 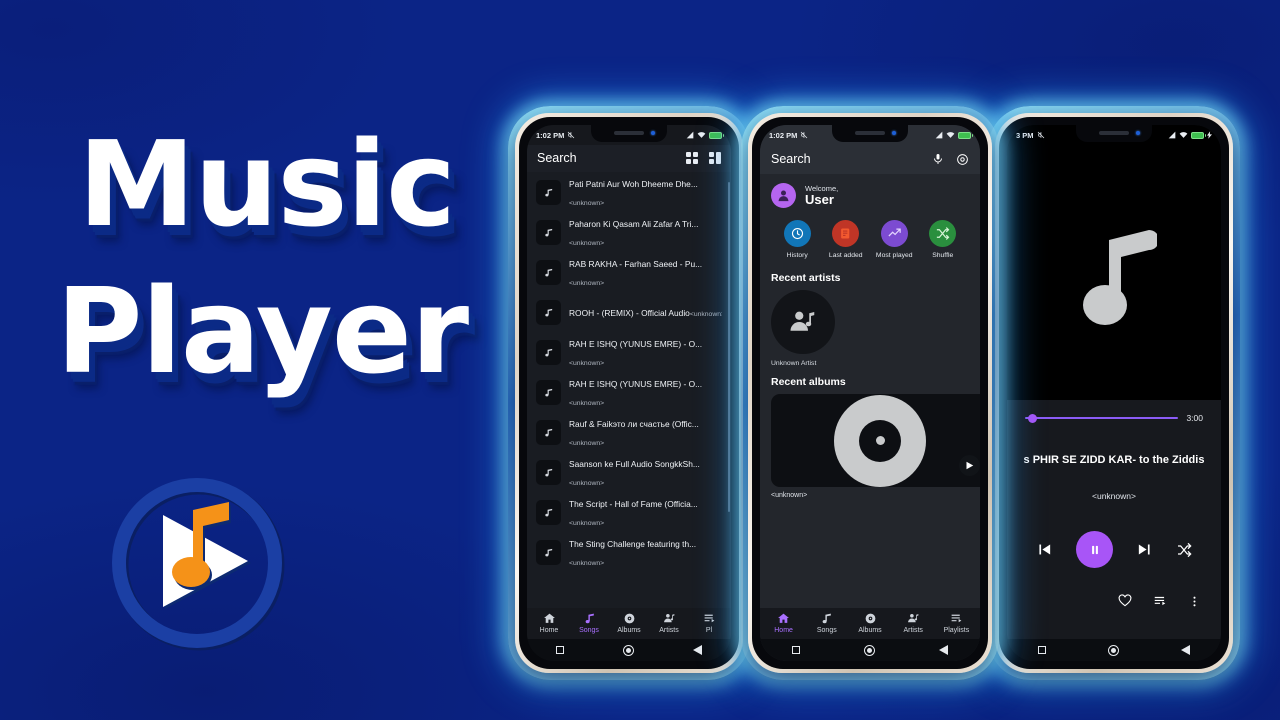 What do you see at coordinates (1044, 549) in the screenshot?
I see `skip-previous-icon` at bounding box center [1044, 549].